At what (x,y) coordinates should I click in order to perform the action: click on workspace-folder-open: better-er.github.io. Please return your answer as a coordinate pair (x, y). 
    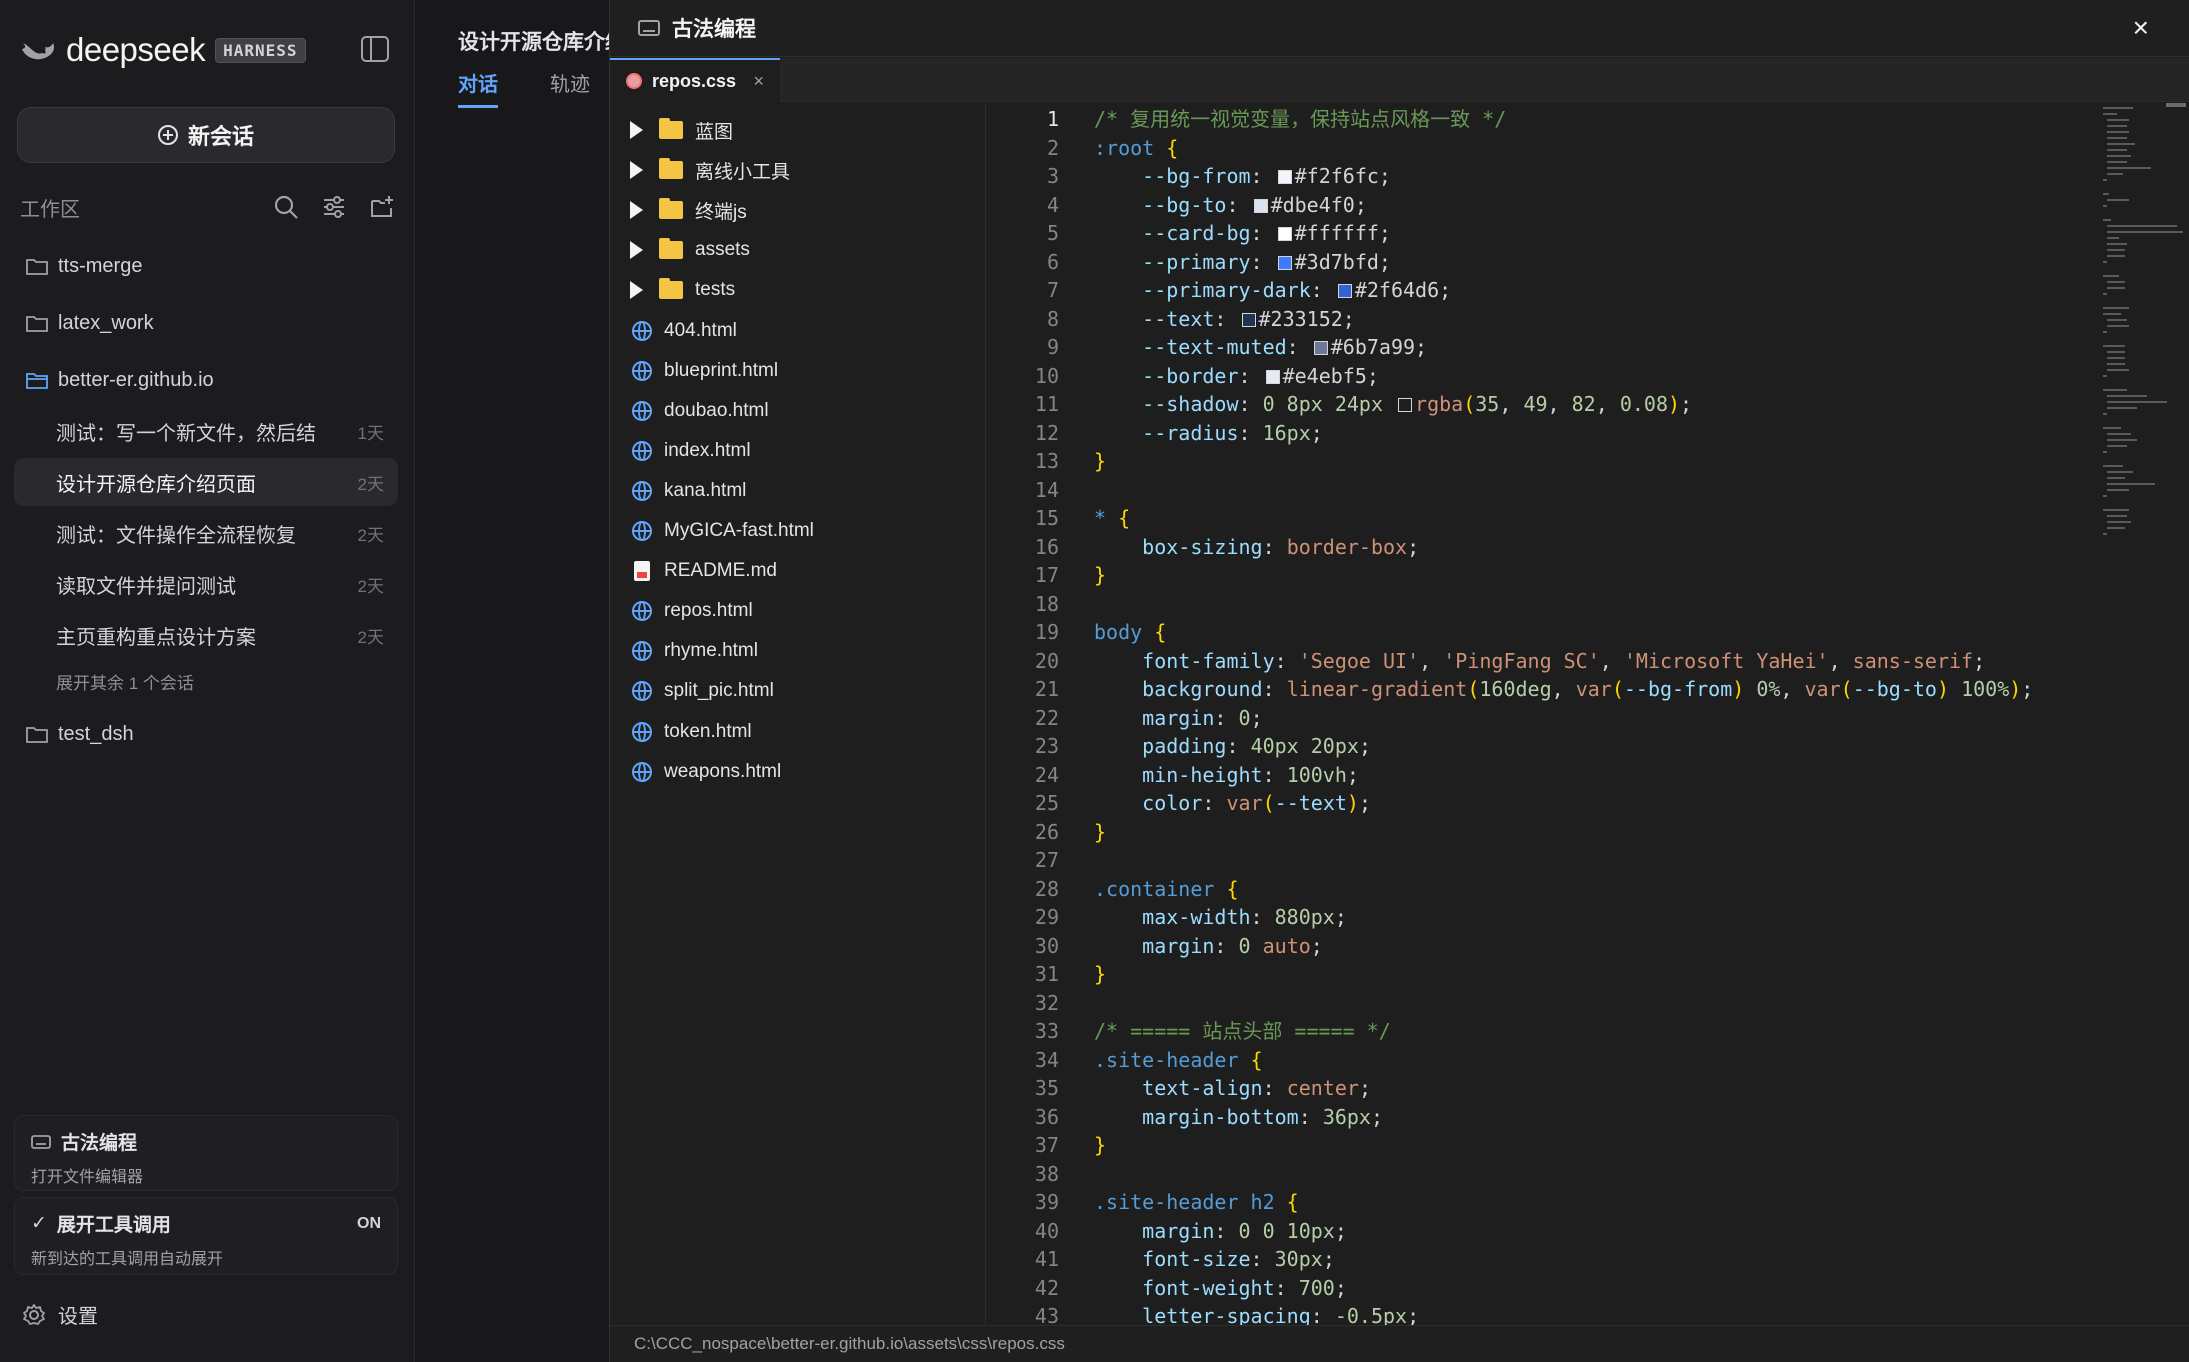
    Looking at the image, I should click on (120, 380).